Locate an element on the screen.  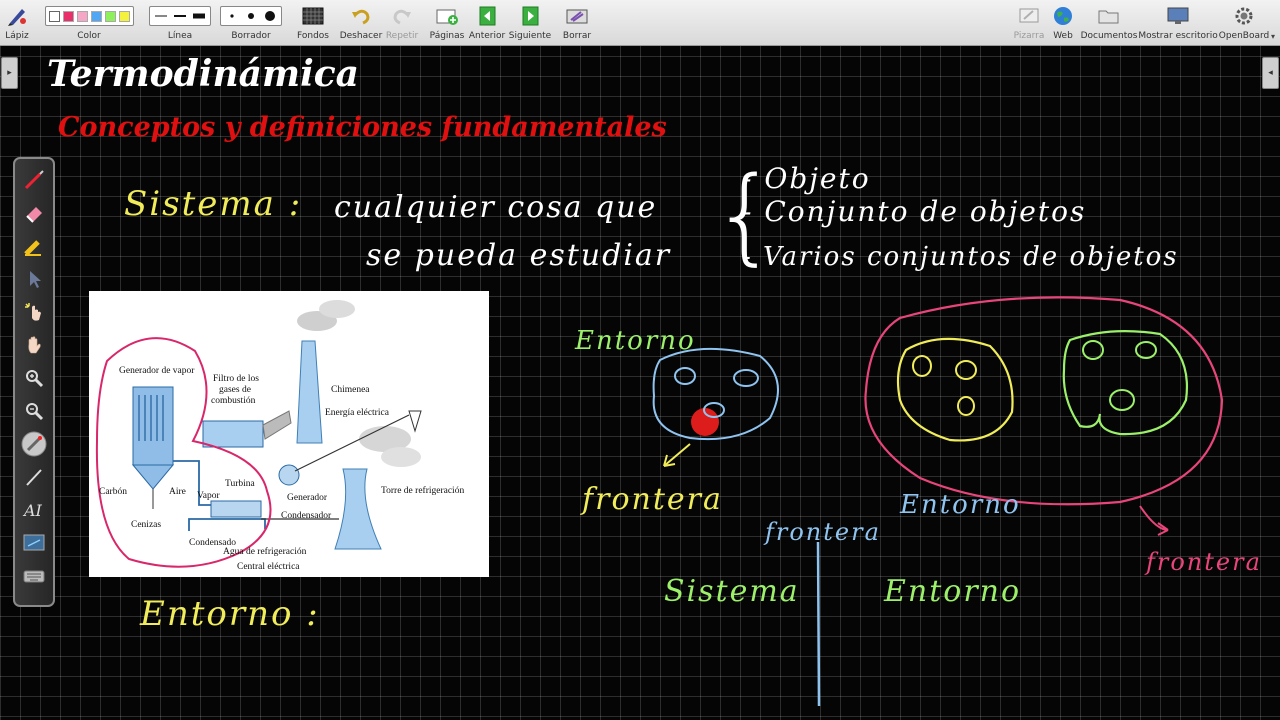
sketch-boundary-line is located at coordinates (818, 624).